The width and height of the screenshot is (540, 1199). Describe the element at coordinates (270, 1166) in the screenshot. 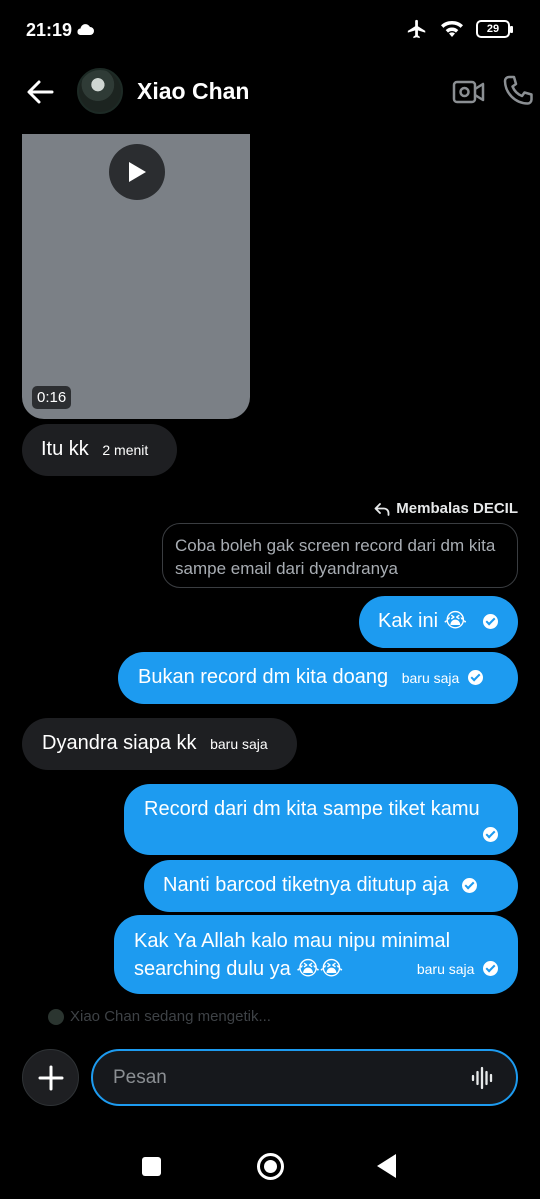

I see `home-button` at that location.